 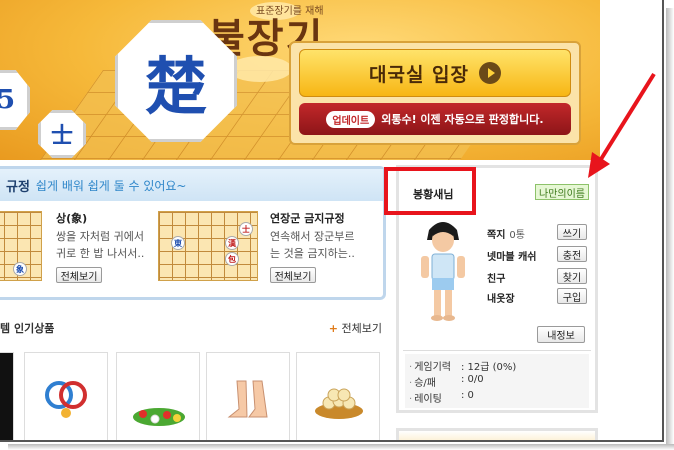 I want to click on update-notice: 업데이트 외통수! 이젠 자동으로 판정합니다., so click(x=435, y=119).